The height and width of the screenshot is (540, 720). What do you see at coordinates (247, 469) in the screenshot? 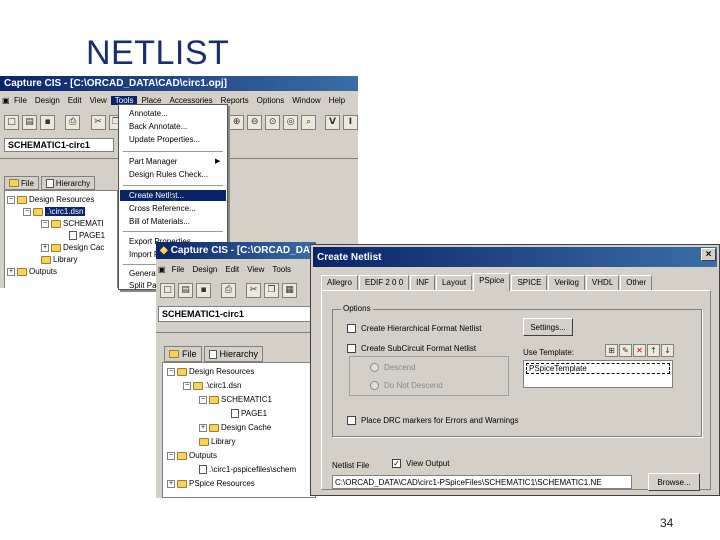
I see `tree-item-pspice-netlist: .\circ1-pspicefiles\schem` at bounding box center [247, 469].